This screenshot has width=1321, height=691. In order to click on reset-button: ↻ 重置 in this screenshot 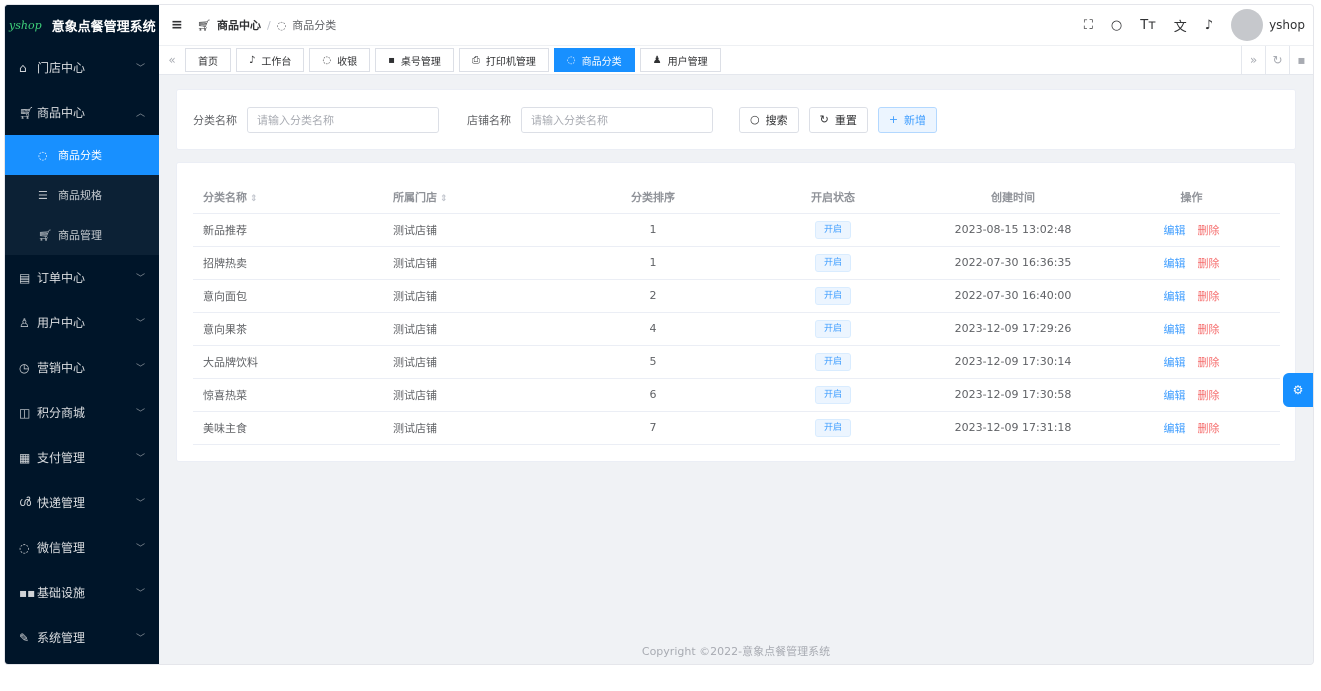, I will do `click(838, 119)`.